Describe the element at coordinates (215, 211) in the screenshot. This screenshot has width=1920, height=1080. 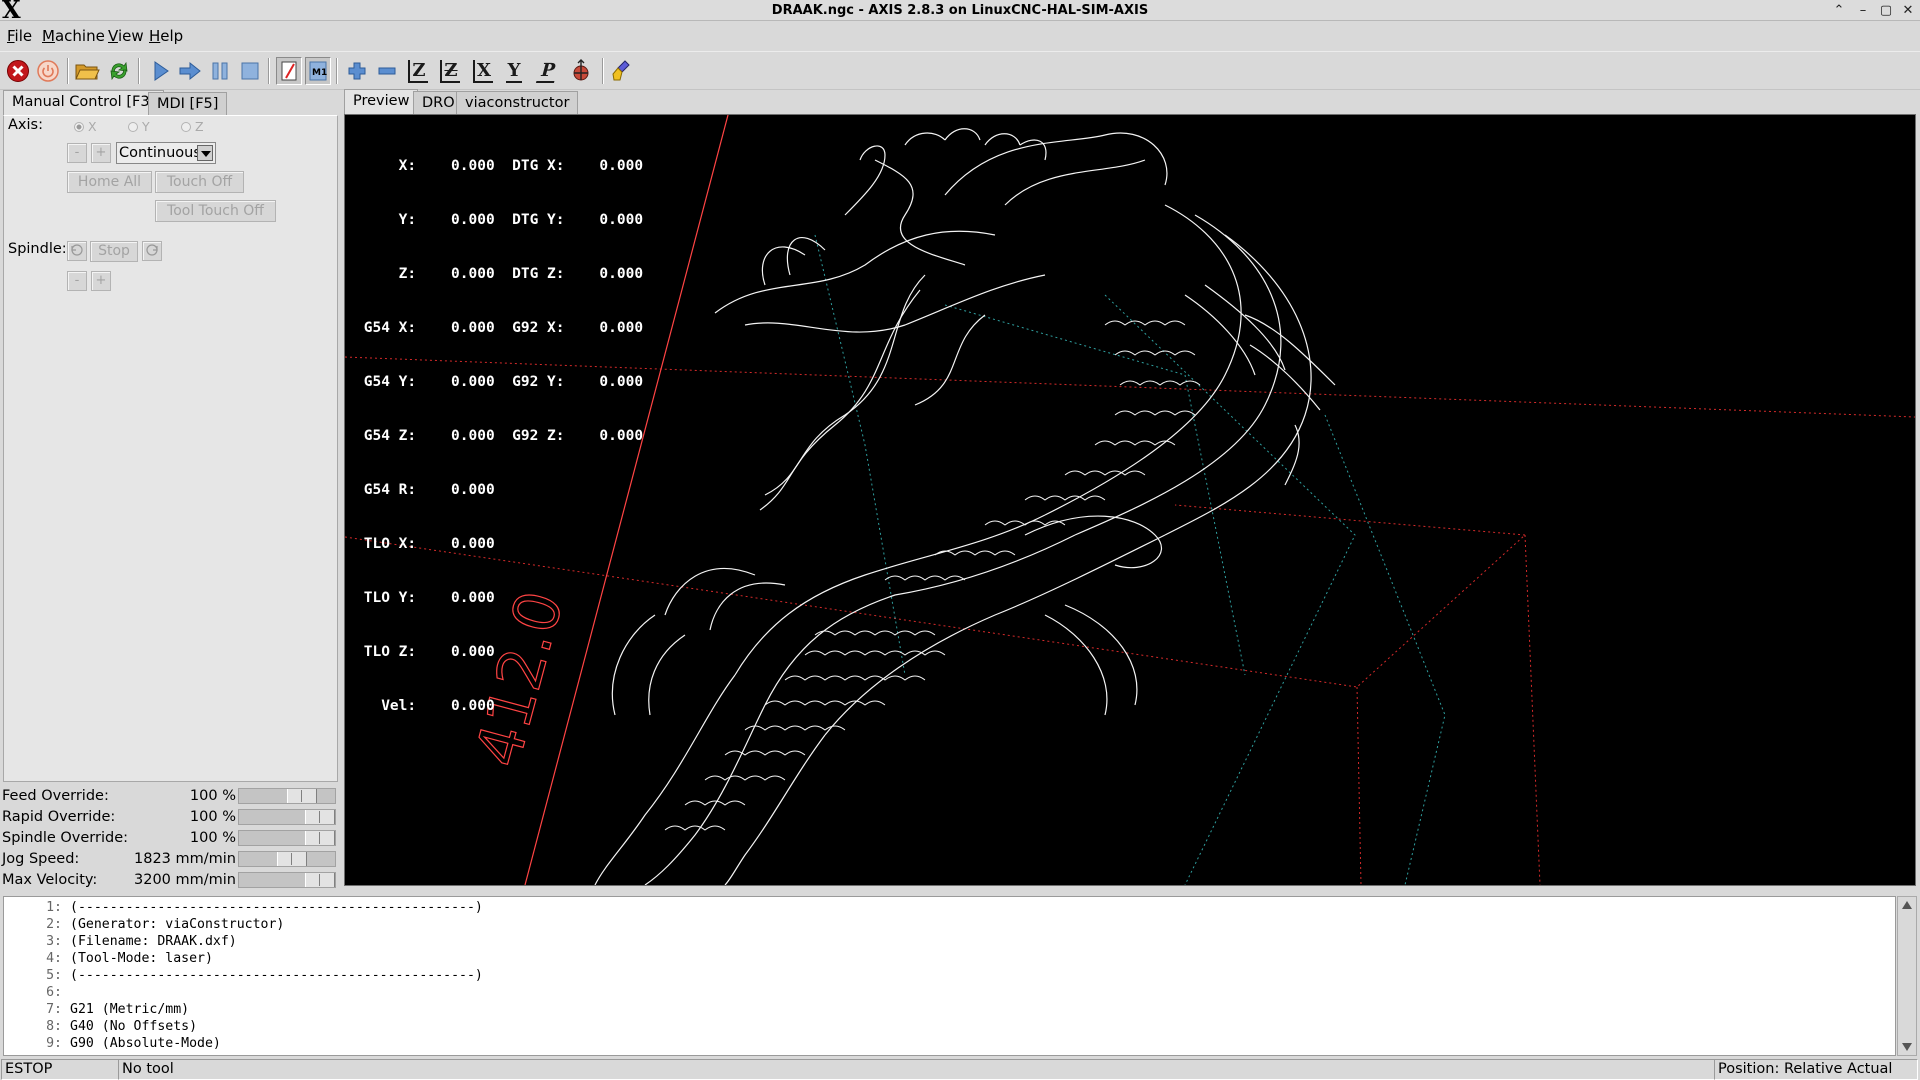
I see `tool-touch-off-button: Tool Touch Off` at that location.